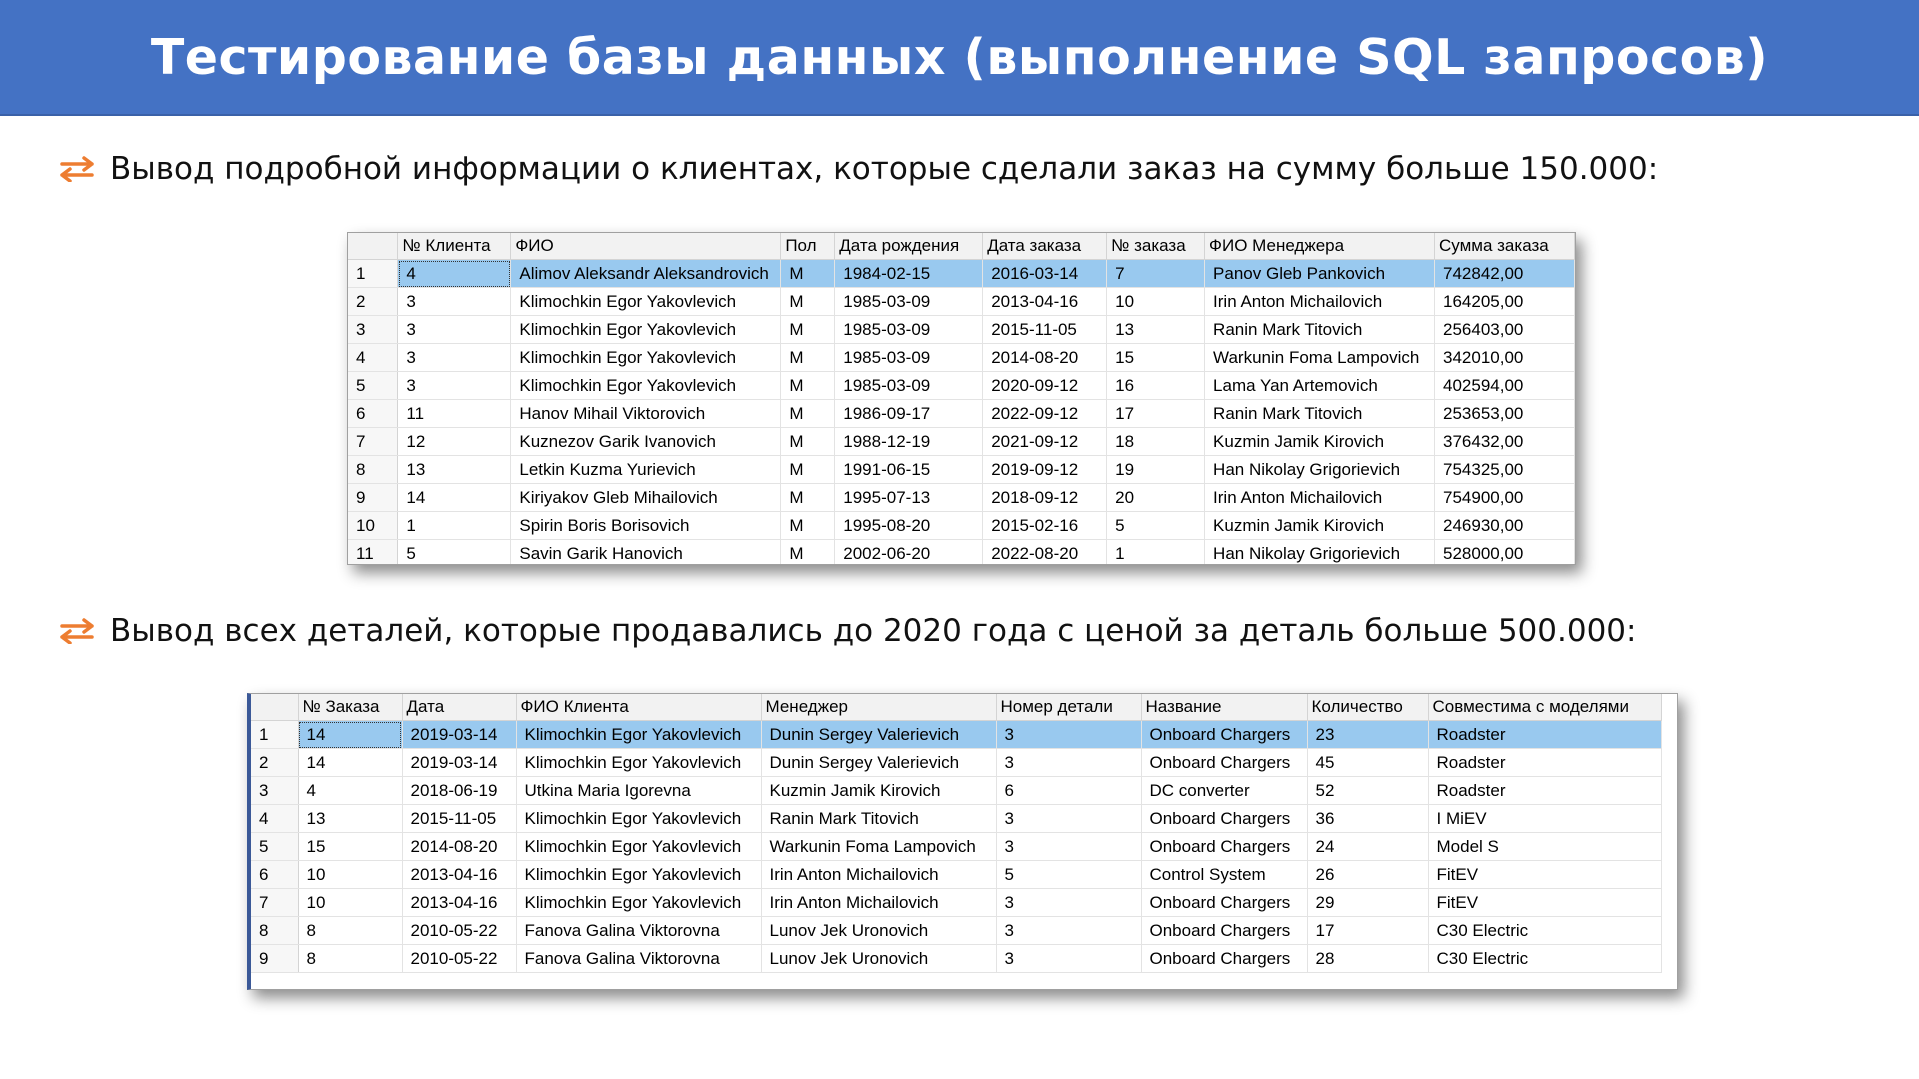  I want to click on table-cell: 2021-09-12, so click(1045, 441).